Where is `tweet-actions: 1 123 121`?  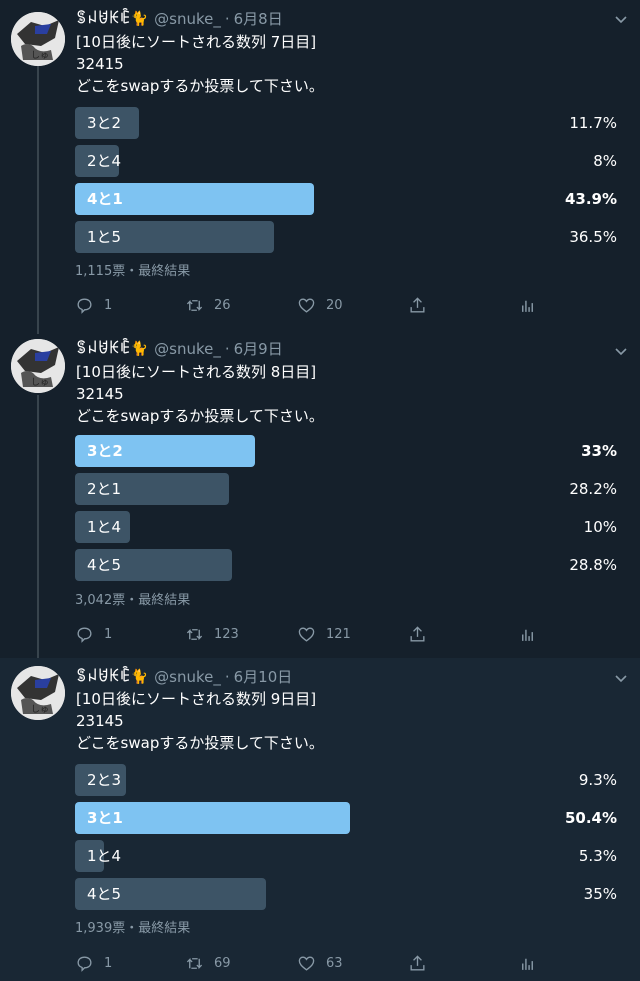
tweet-actions: 1 123 121 is located at coordinates (347, 634).